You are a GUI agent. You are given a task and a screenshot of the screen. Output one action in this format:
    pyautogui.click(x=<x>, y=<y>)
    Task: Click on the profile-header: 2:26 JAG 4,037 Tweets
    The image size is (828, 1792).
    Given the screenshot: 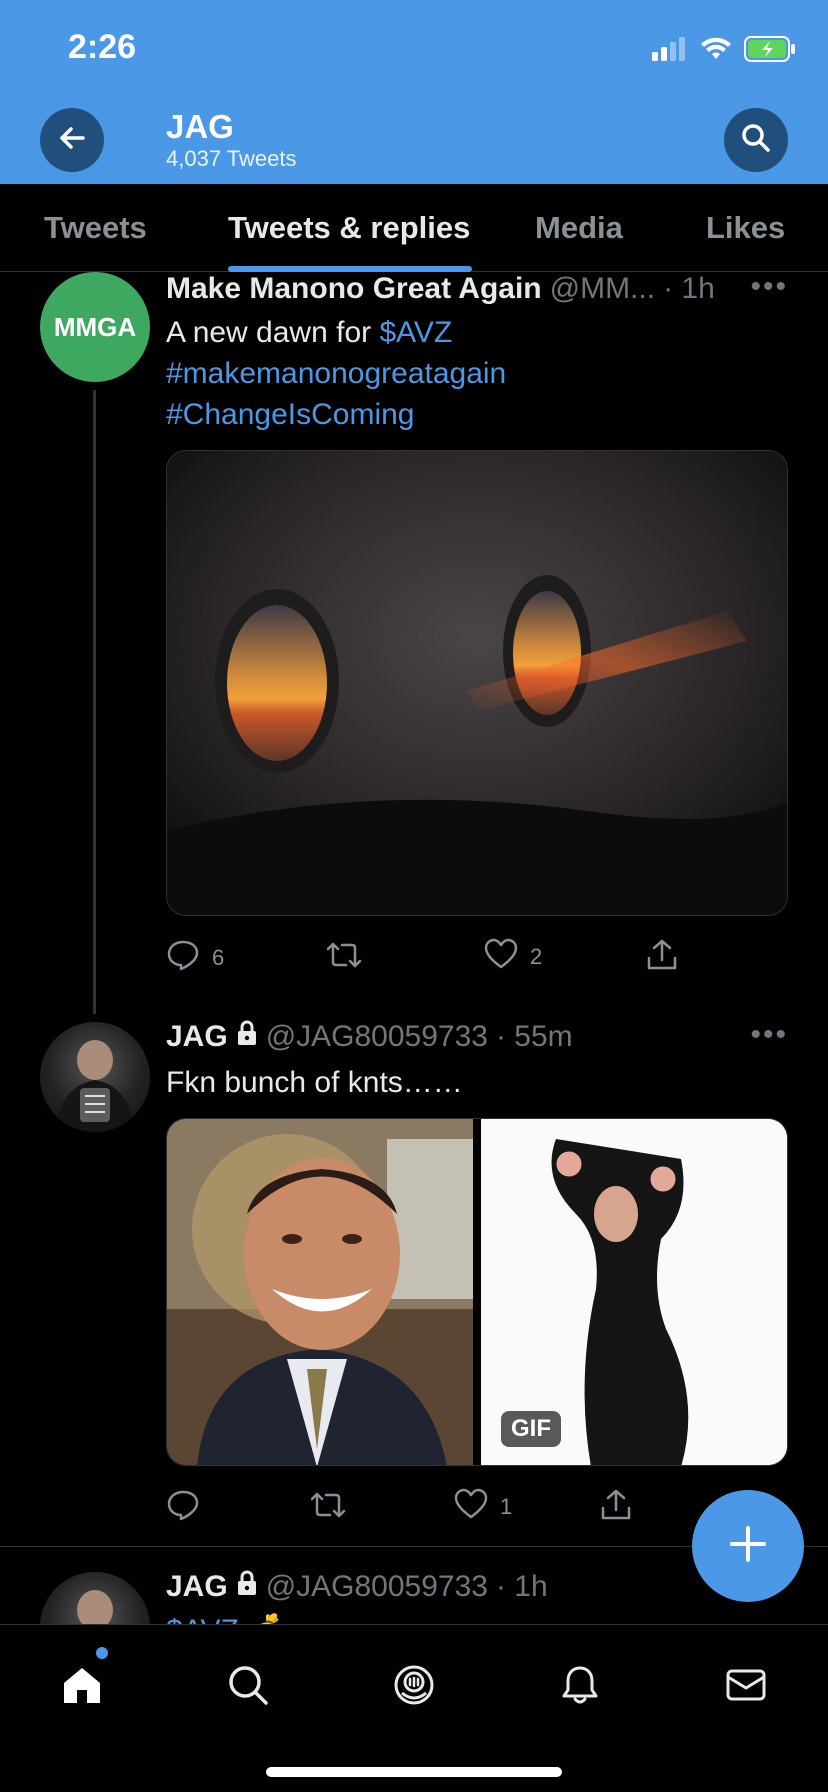 What is the action you would take?
    pyautogui.click(x=414, y=92)
    